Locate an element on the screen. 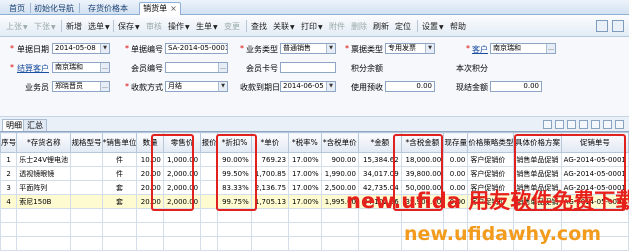 The width and height of the screenshot is (629, 251). table-cell: 1,705.13 is located at coordinates (270, 201).